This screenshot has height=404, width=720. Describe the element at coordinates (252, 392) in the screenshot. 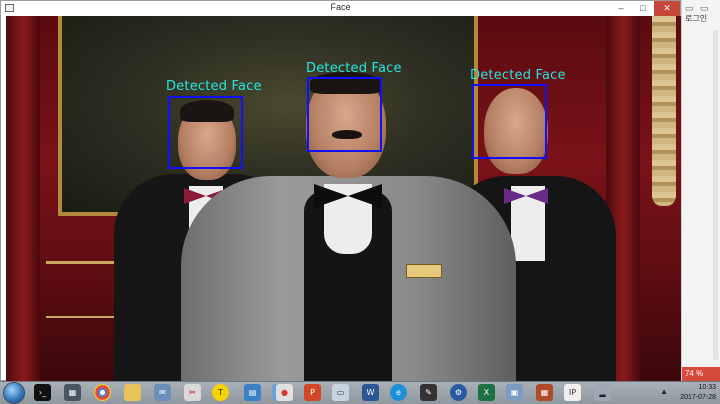

I see `notepad-icon: ▤` at that location.